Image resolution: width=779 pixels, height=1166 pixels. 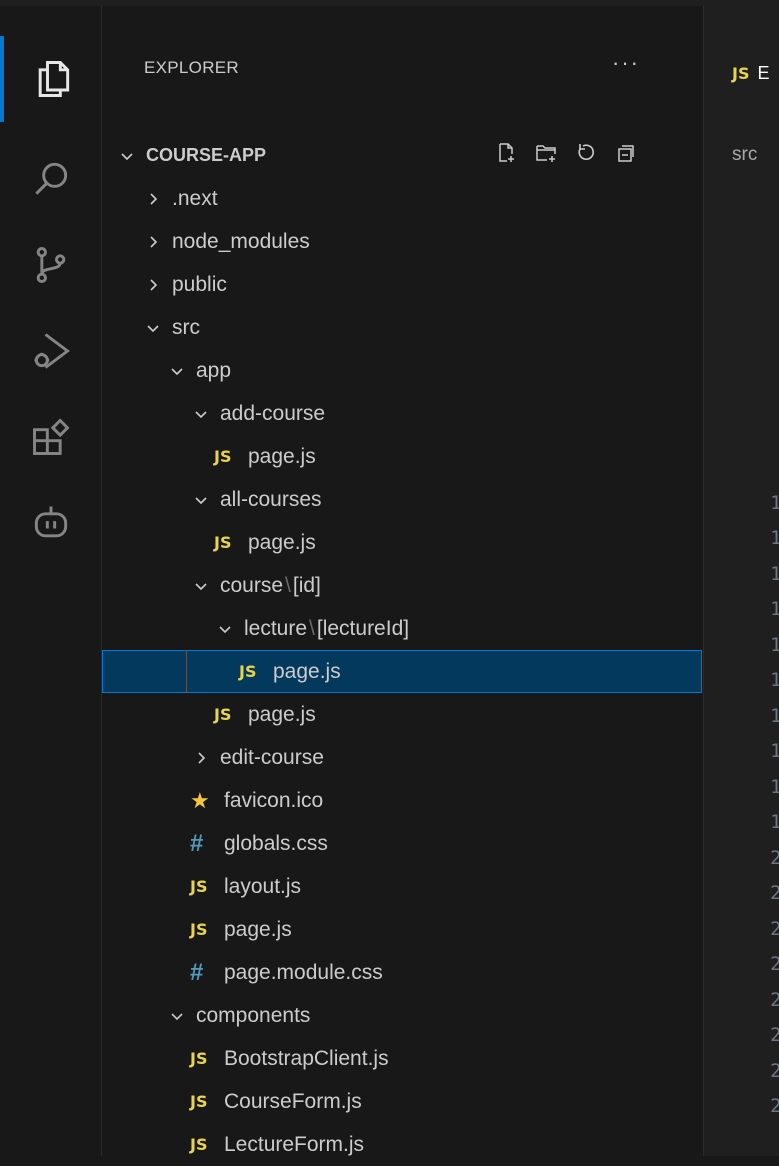 I want to click on line-number: 26, so click(x=774, y=1070).